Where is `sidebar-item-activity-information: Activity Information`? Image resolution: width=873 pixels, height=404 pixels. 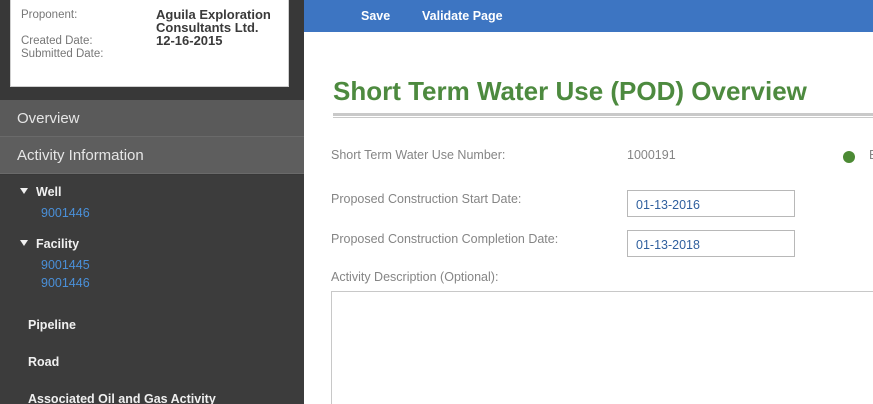 sidebar-item-activity-information: Activity Information is located at coordinates (152, 155).